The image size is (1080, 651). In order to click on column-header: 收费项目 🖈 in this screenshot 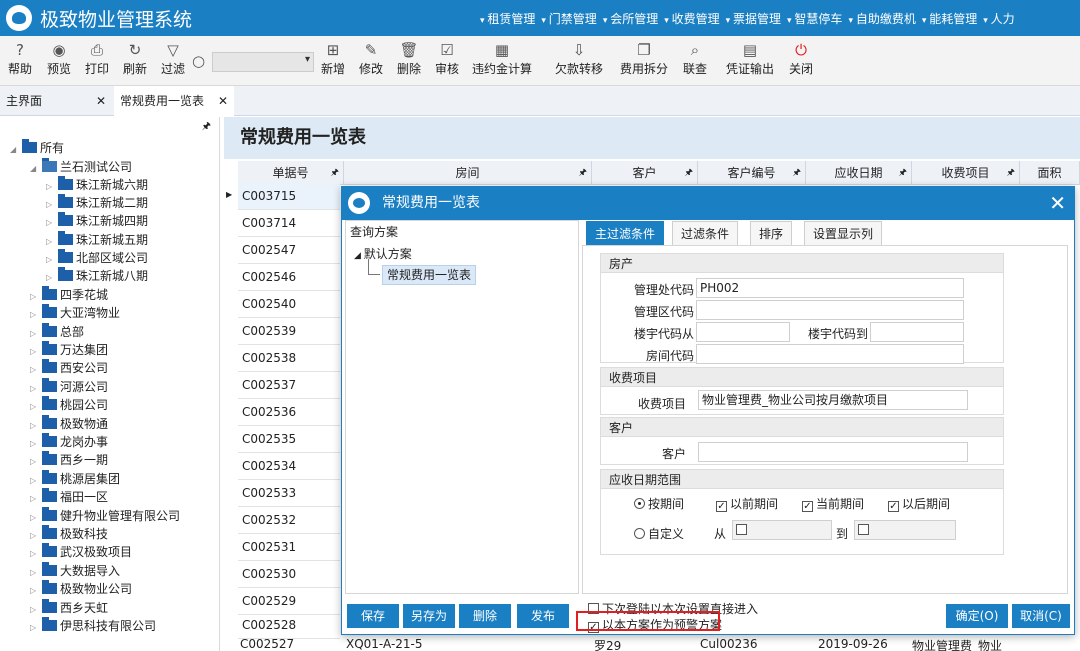, I will do `click(966, 173)`.